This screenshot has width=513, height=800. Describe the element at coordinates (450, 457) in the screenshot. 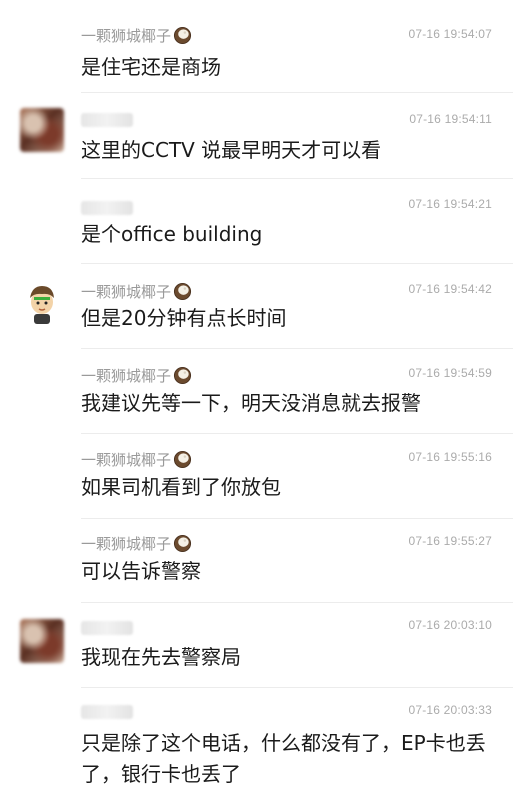

I see `timestamp: 07-16 19:55:16` at that location.